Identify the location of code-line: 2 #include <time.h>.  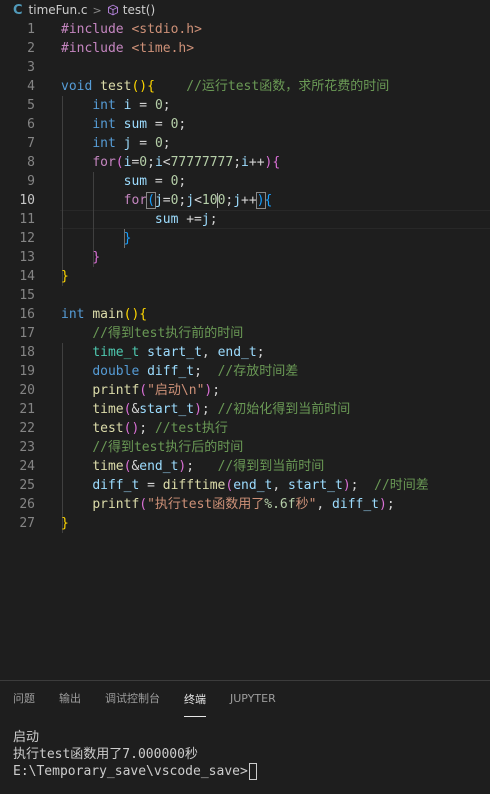
(245, 48).